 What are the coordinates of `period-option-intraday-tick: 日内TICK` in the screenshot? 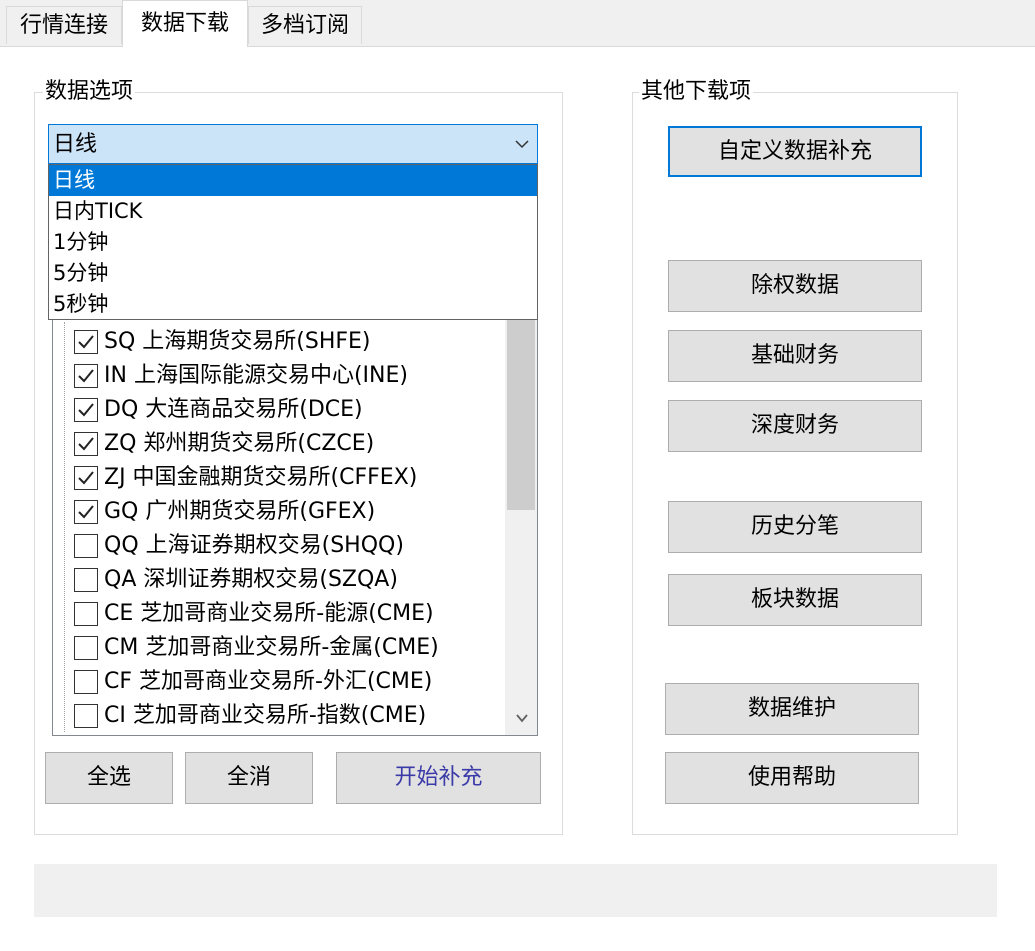 It's located at (293, 211).